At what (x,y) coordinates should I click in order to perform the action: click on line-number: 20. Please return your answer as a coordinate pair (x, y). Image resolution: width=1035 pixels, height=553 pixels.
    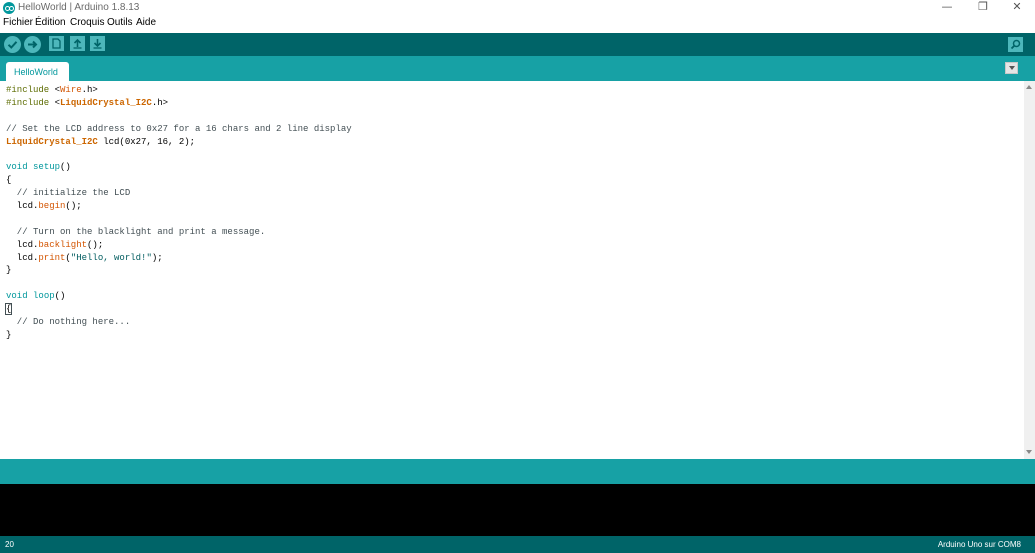
    Looking at the image, I should click on (9, 544).